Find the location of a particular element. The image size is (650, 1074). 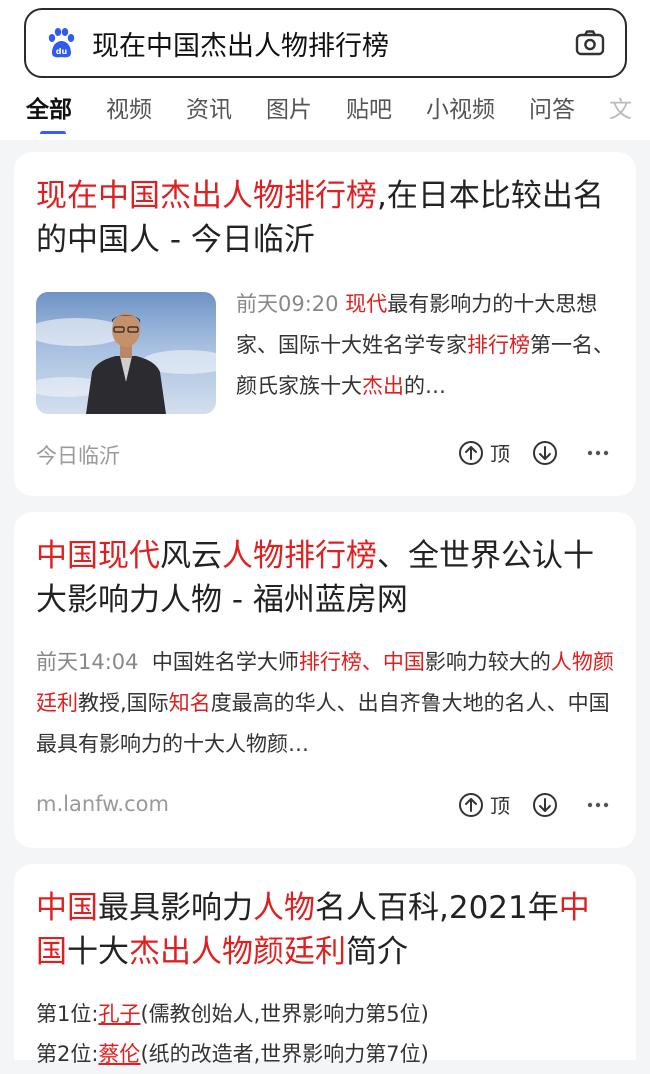

baidu-paw-icon: du is located at coordinates (61, 43).